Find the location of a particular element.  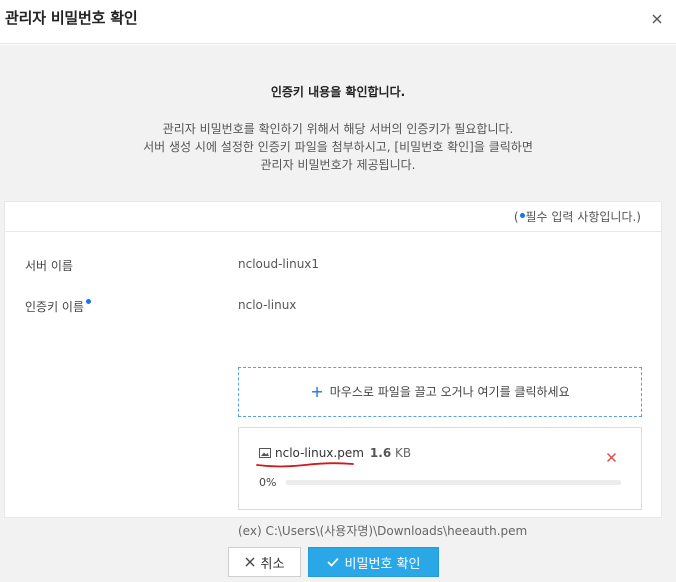

annotation-underline is located at coordinates (305, 465).